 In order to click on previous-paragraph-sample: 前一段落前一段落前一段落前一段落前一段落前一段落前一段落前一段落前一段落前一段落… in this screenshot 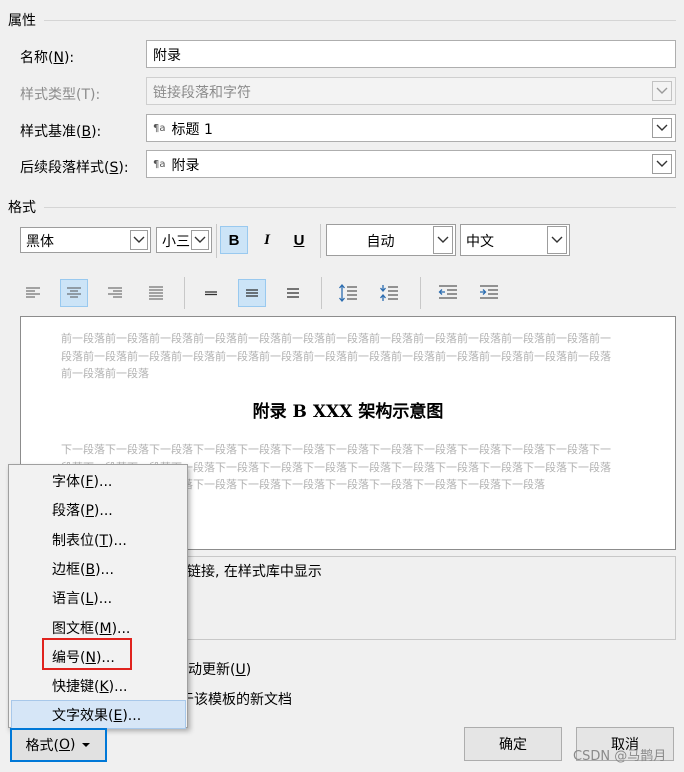, I will do `click(336, 356)`.